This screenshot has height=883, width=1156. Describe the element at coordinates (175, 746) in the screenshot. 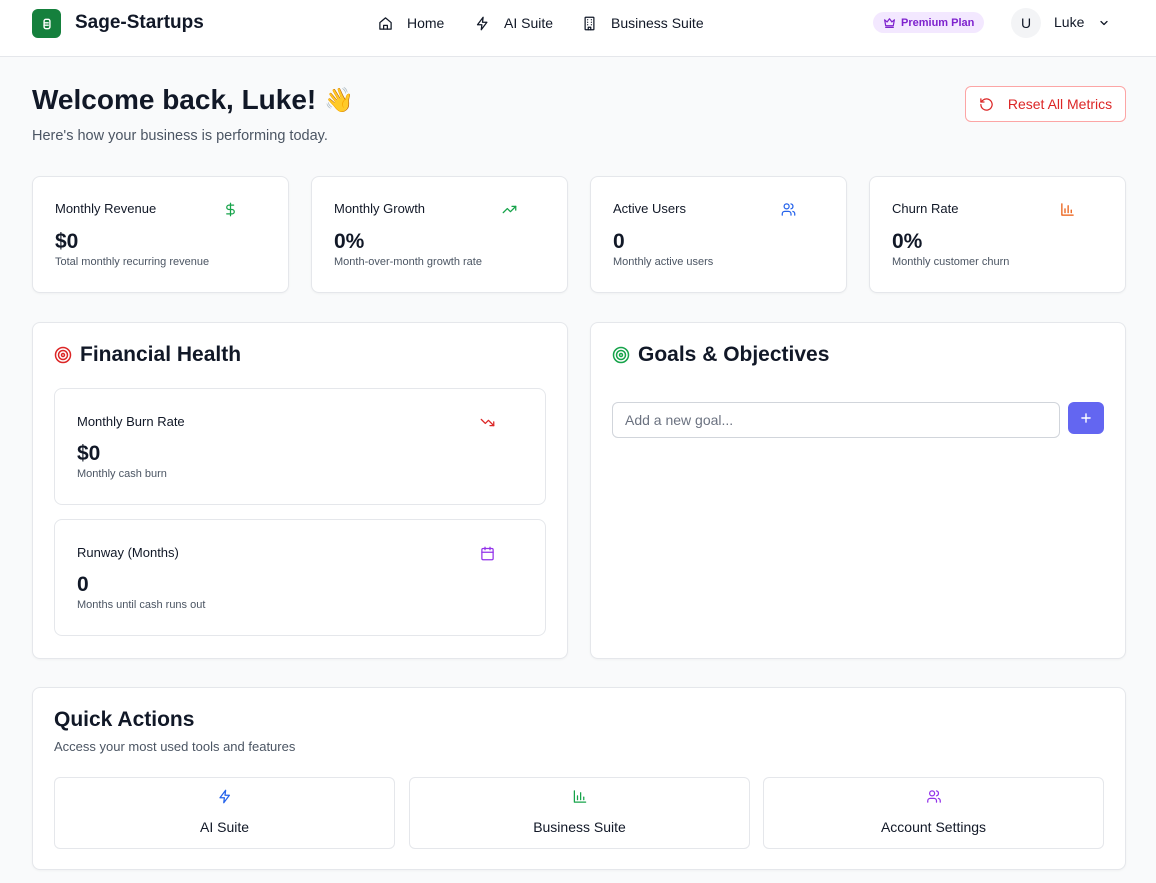

I see `quick-actions-subtitle: Access your most used tools and features` at that location.